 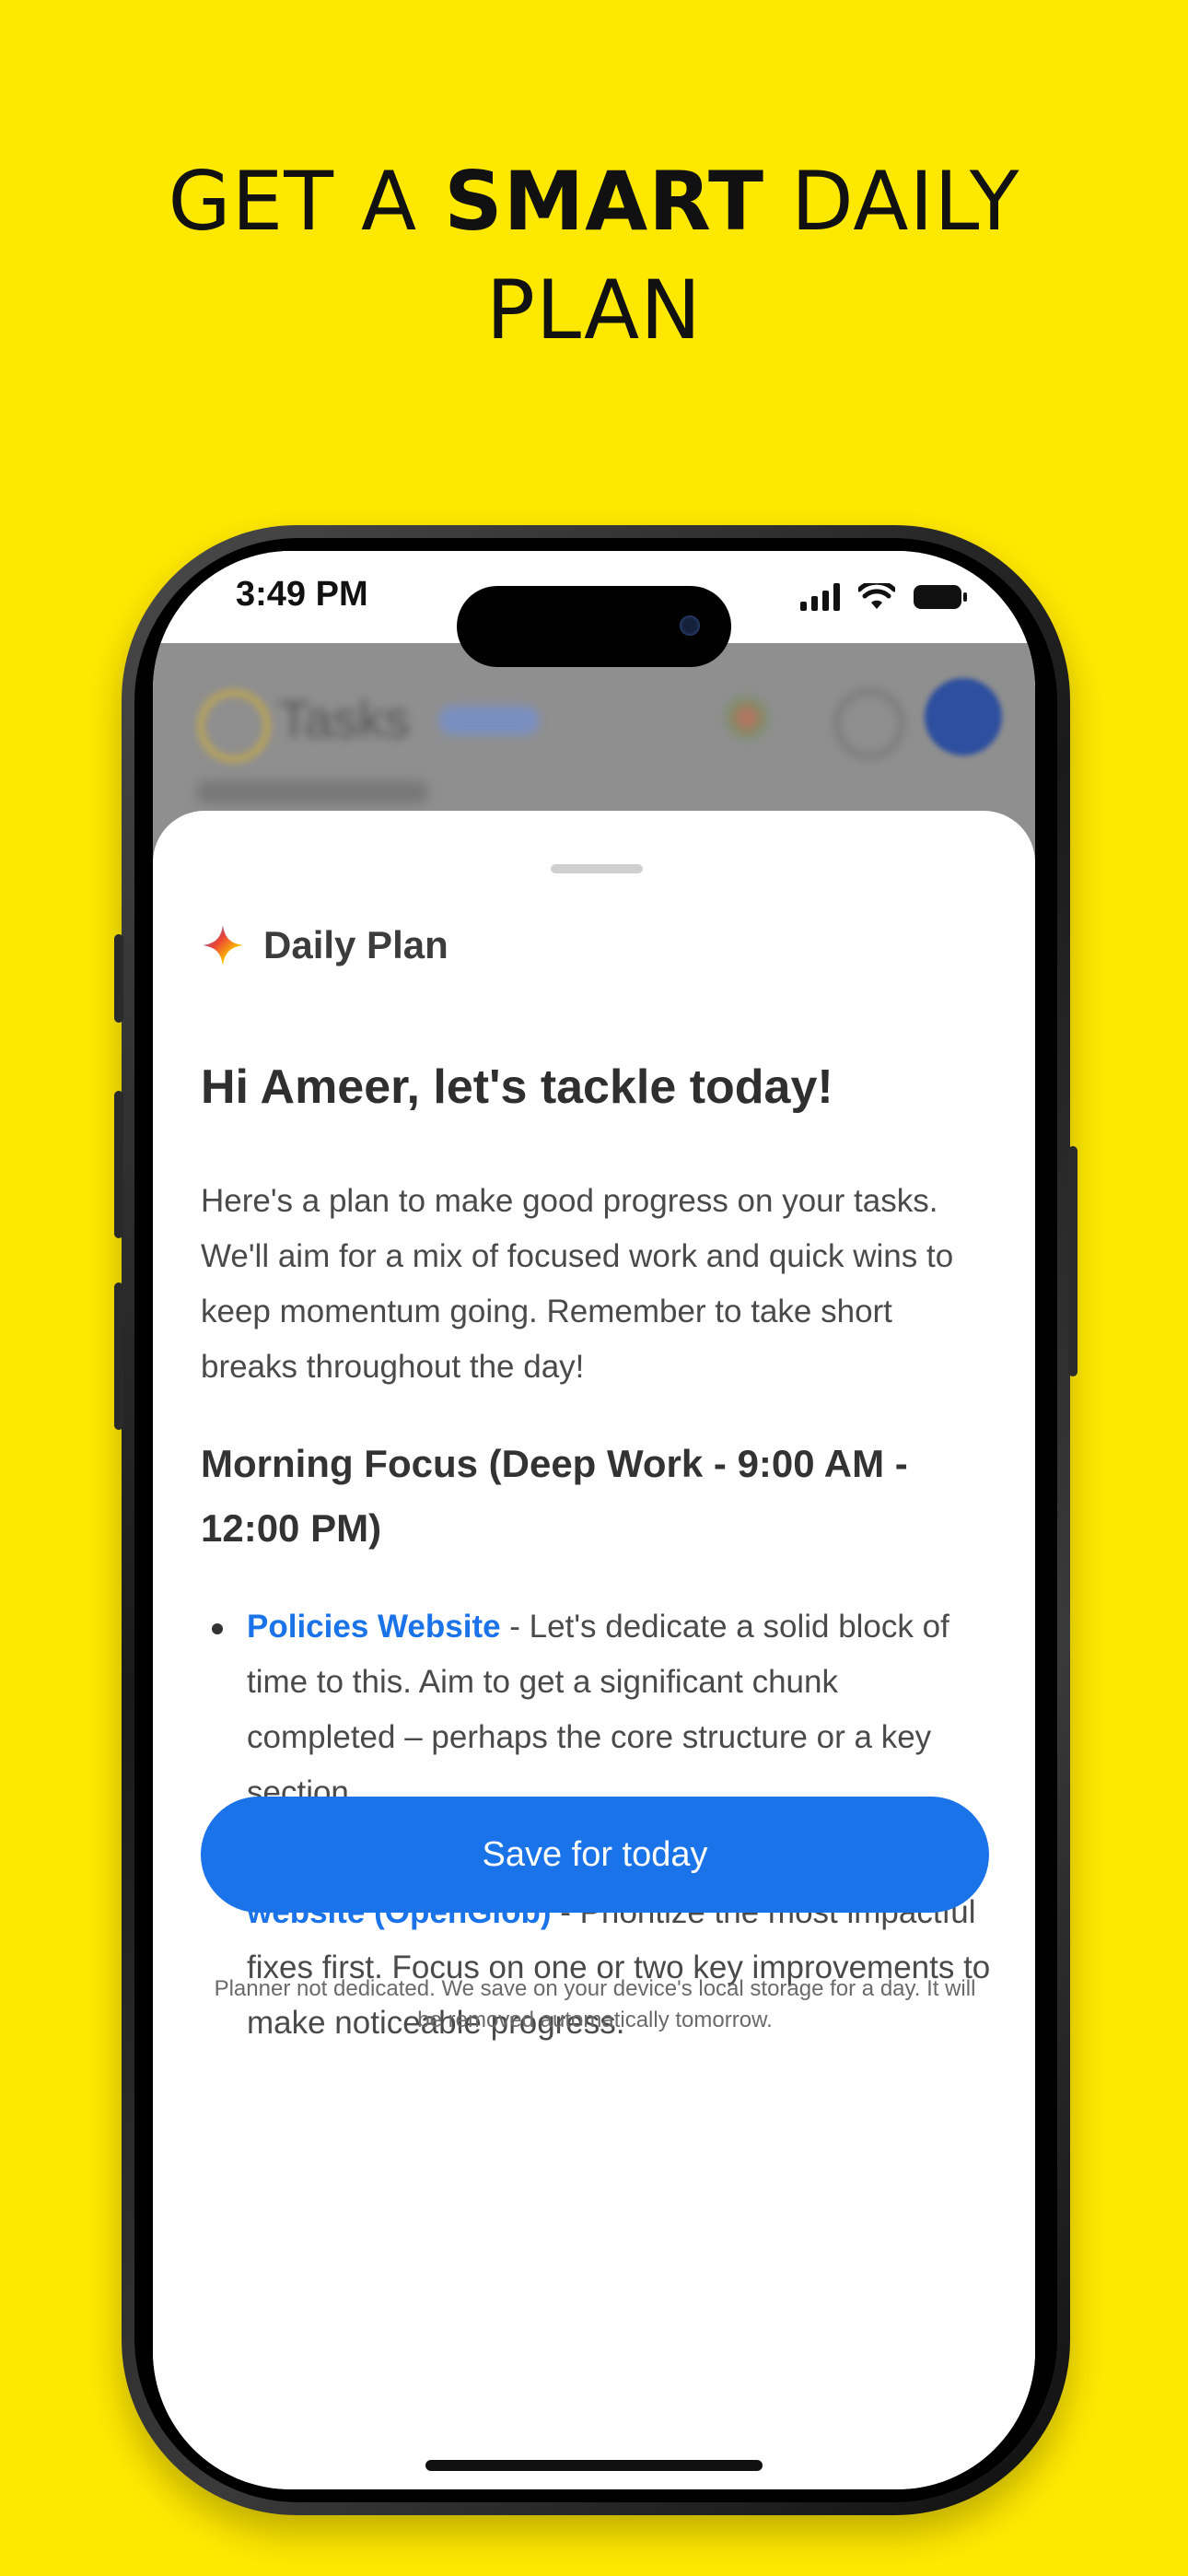 I want to click on status-time: 3:49 PM, so click(x=302, y=594).